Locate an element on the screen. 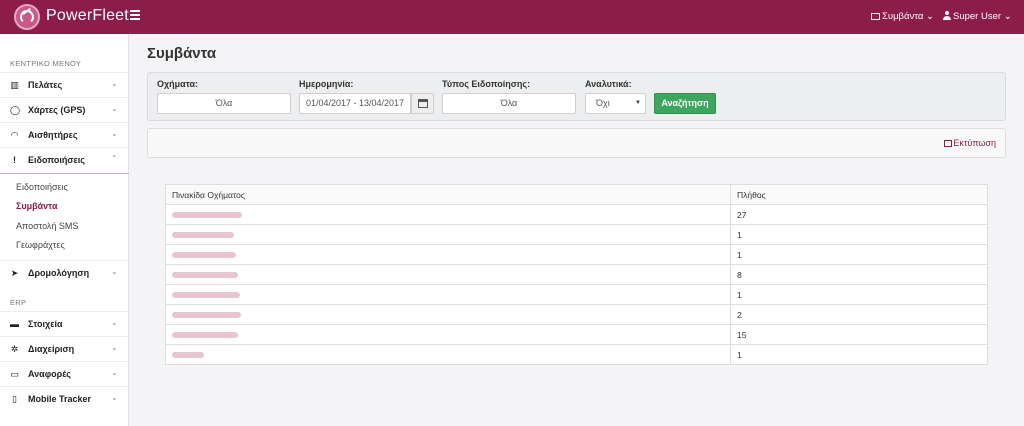 The height and width of the screenshot is (426, 1024). user-menu: Super User ⌄ is located at coordinates (977, 16).